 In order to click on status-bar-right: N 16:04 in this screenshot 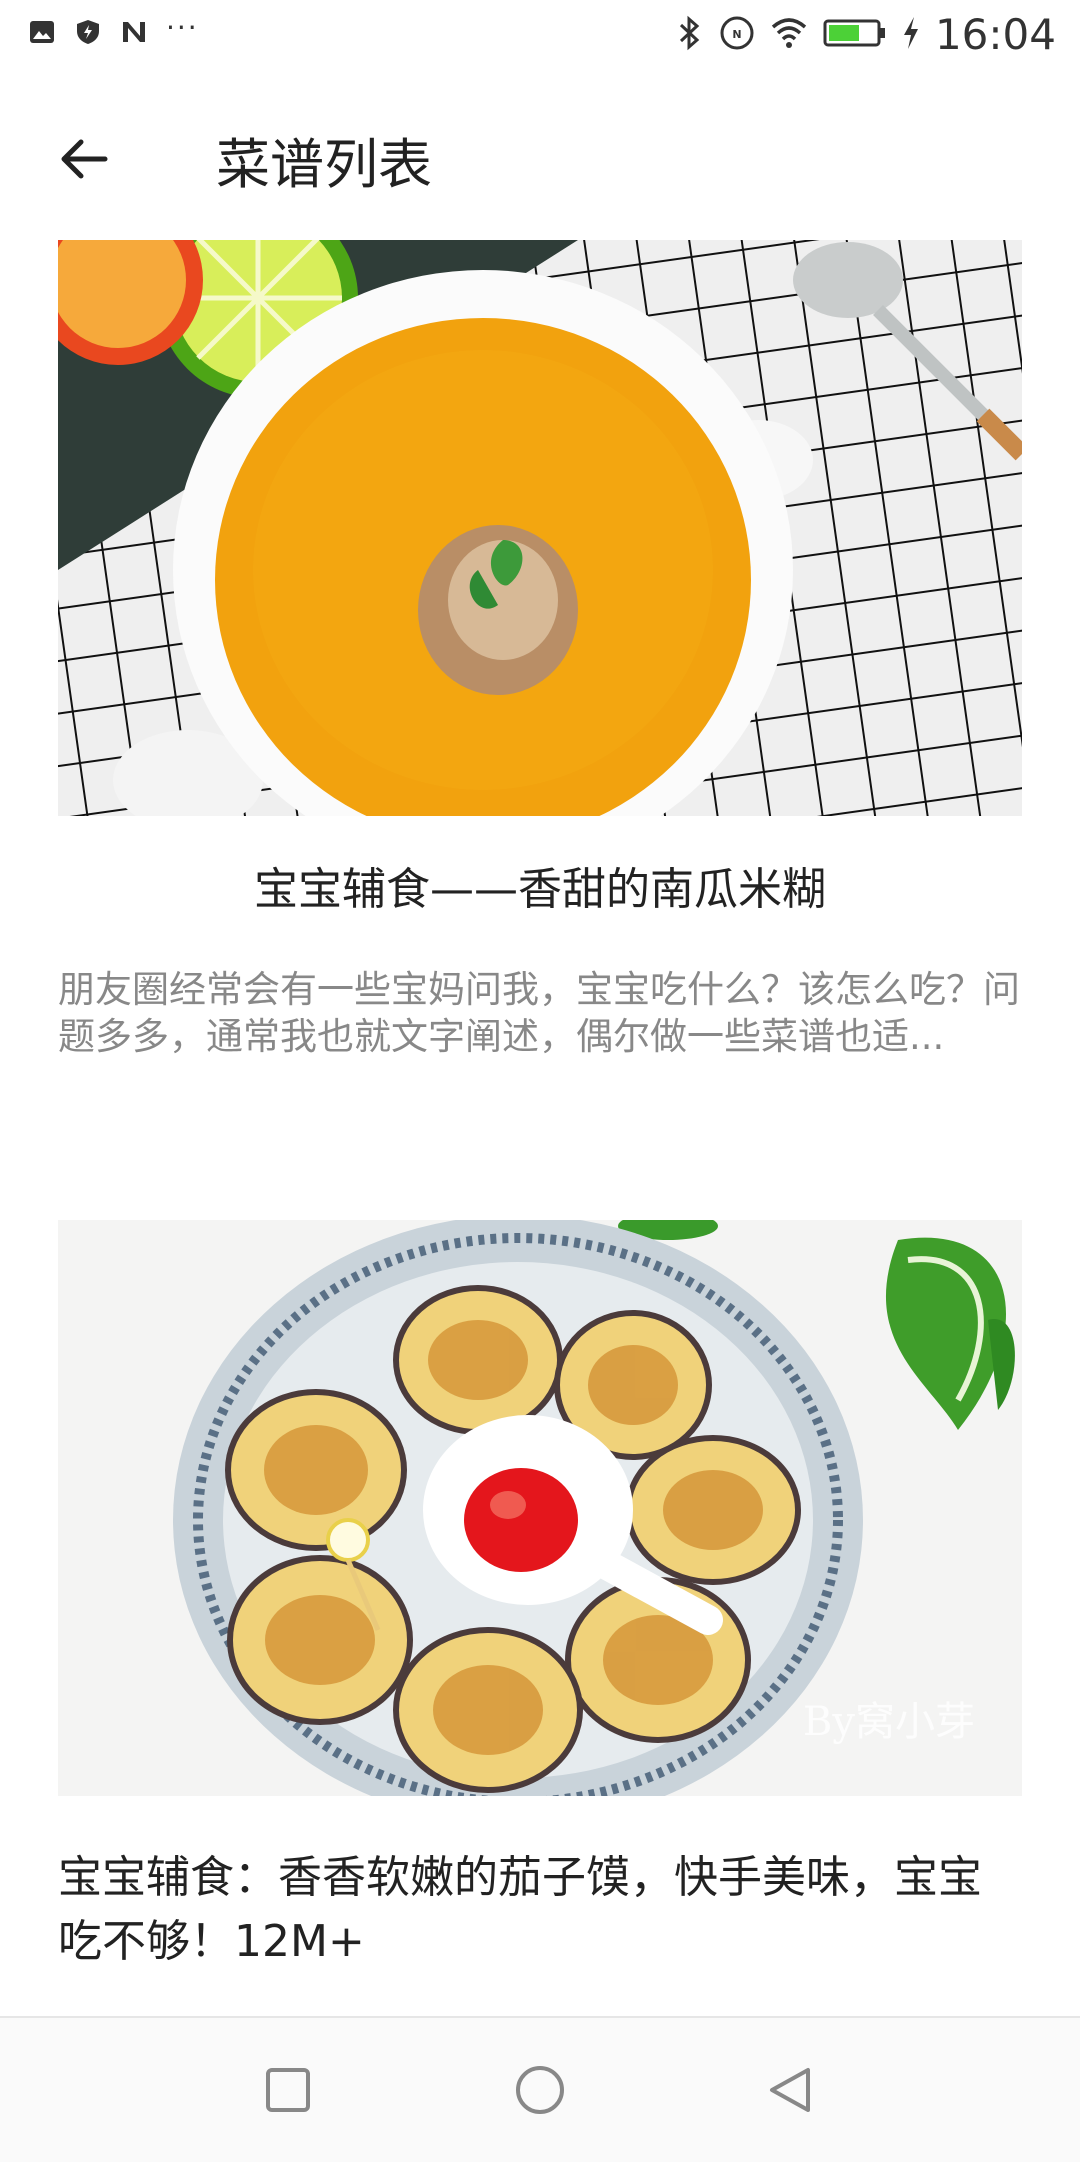, I will do `click(865, 34)`.